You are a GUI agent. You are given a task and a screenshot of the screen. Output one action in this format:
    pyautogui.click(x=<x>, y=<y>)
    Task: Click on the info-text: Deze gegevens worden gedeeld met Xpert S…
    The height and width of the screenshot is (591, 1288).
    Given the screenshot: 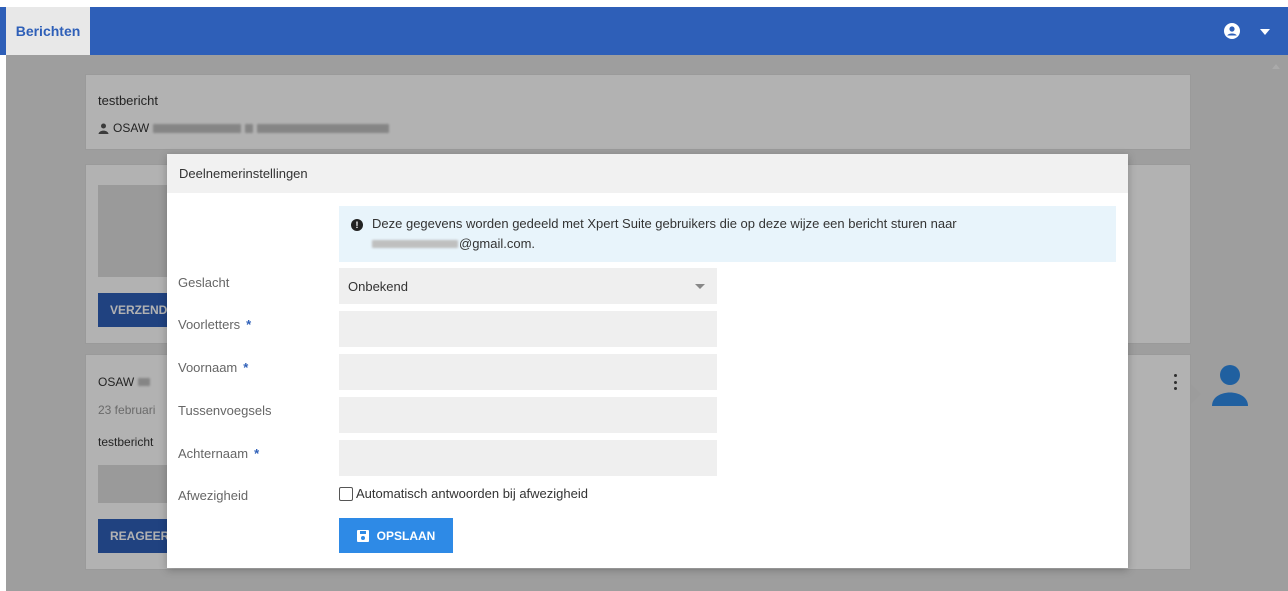 What is the action you would take?
    pyautogui.click(x=664, y=223)
    